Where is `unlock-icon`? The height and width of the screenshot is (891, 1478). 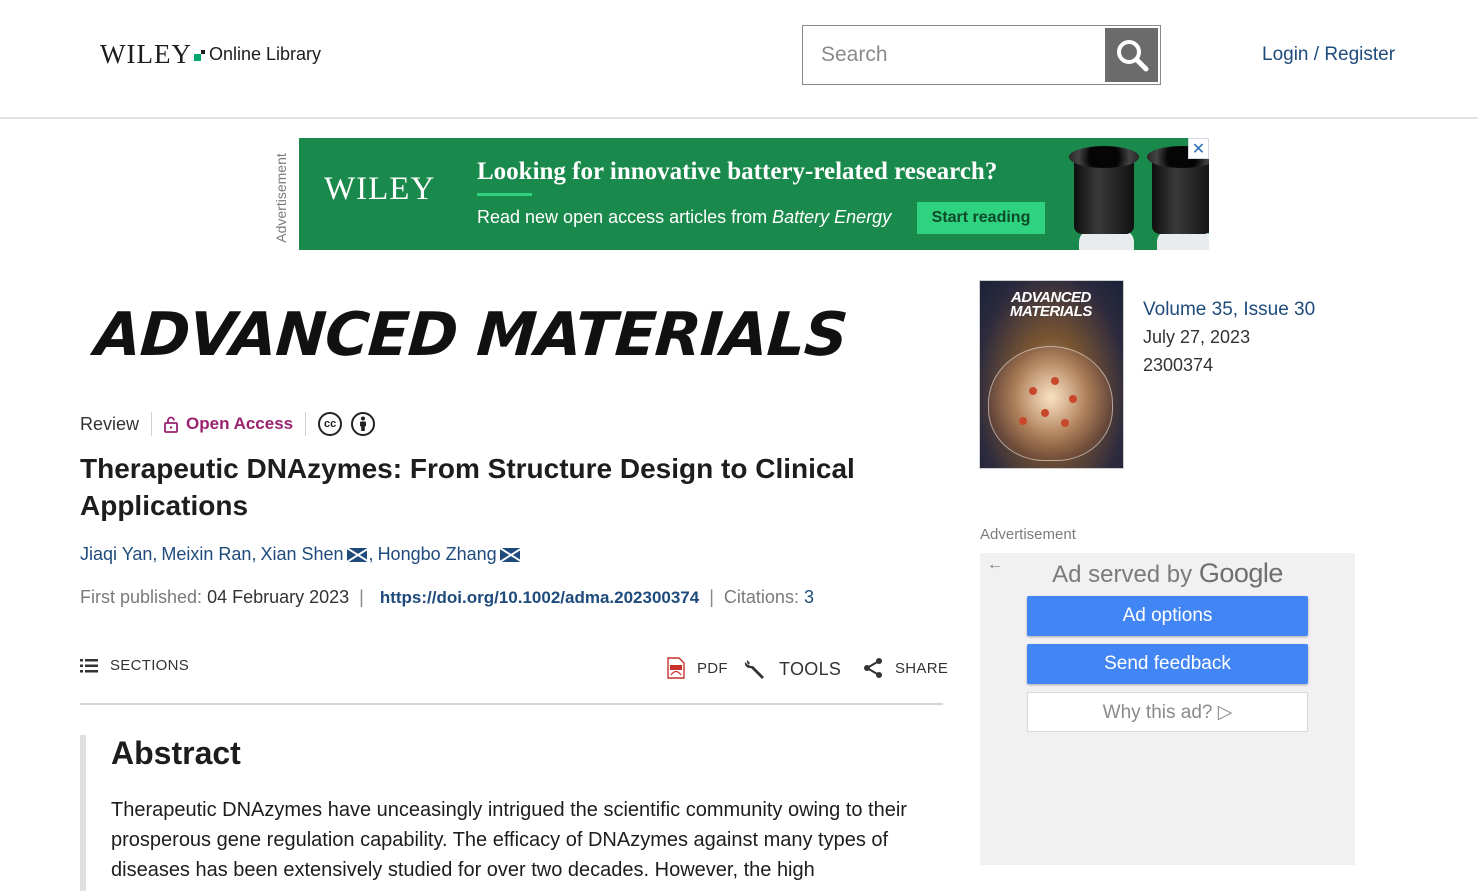 unlock-icon is located at coordinates (171, 424).